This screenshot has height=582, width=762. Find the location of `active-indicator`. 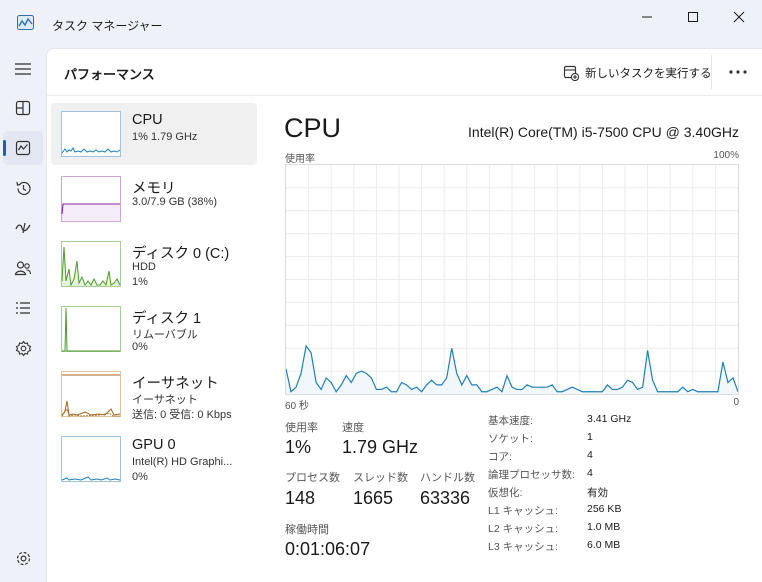

active-indicator is located at coordinates (4, 148).